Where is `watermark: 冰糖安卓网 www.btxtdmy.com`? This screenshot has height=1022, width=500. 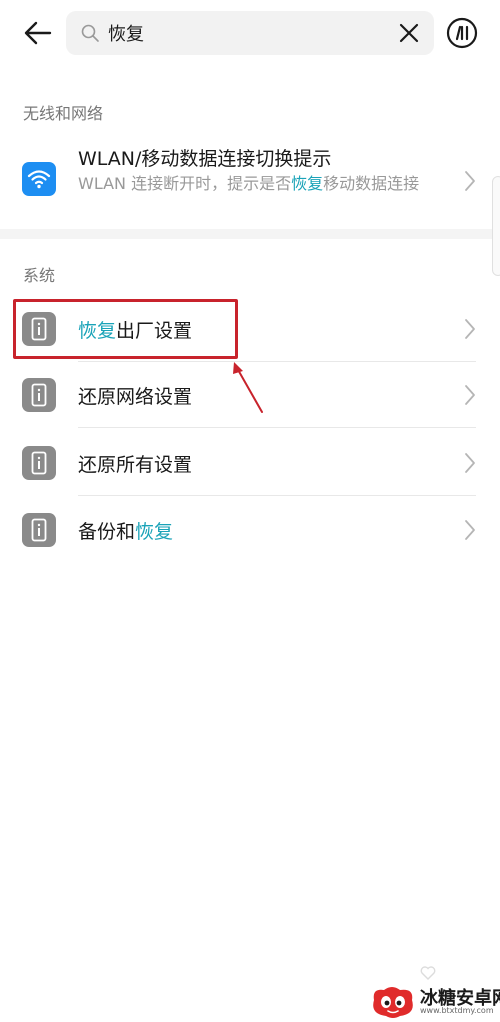 watermark: 冰糖安卓网 www.btxtdmy.com is located at coordinates (435, 1002).